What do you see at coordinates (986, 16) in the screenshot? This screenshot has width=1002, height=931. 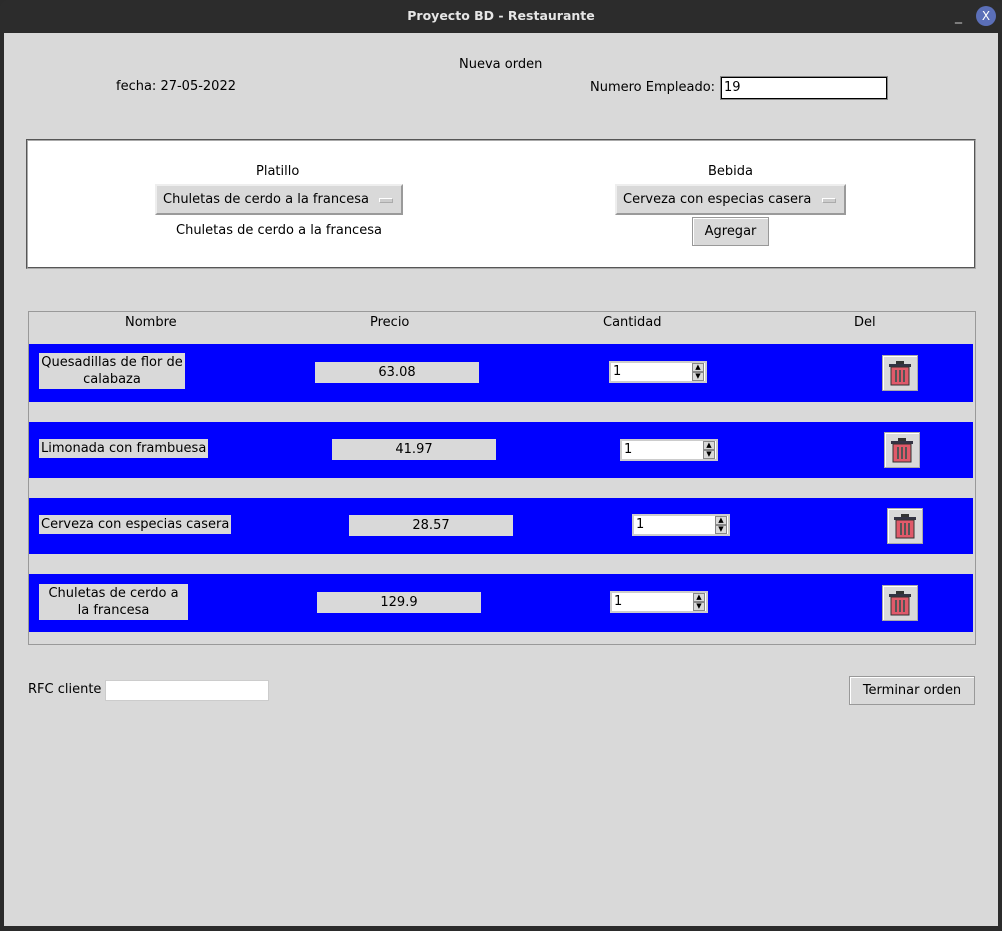 I see `close-button: X` at bounding box center [986, 16].